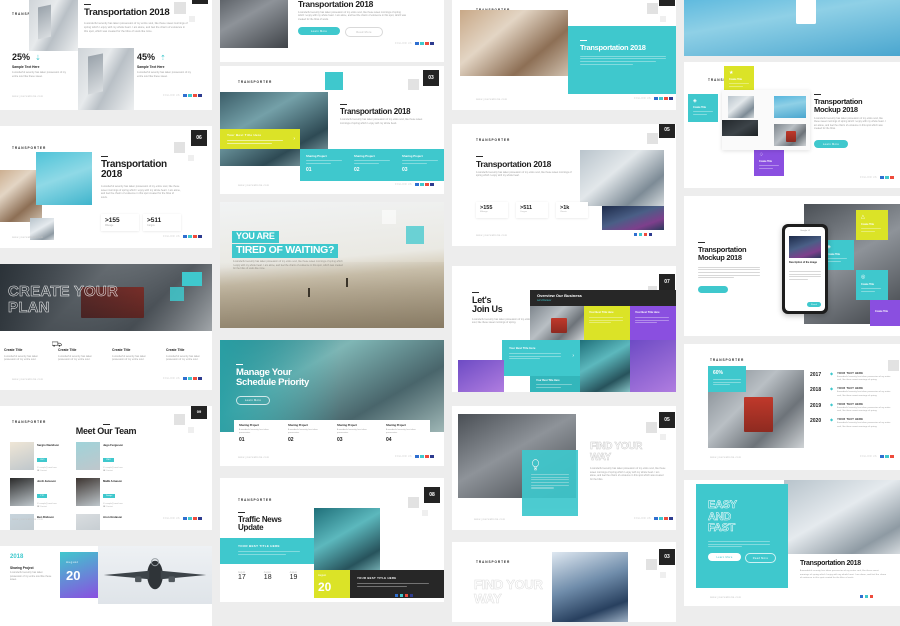 The height and width of the screenshot is (626, 900). Describe the element at coordinates (713, 289) in the screenshot. I see `cta-button` at that location.